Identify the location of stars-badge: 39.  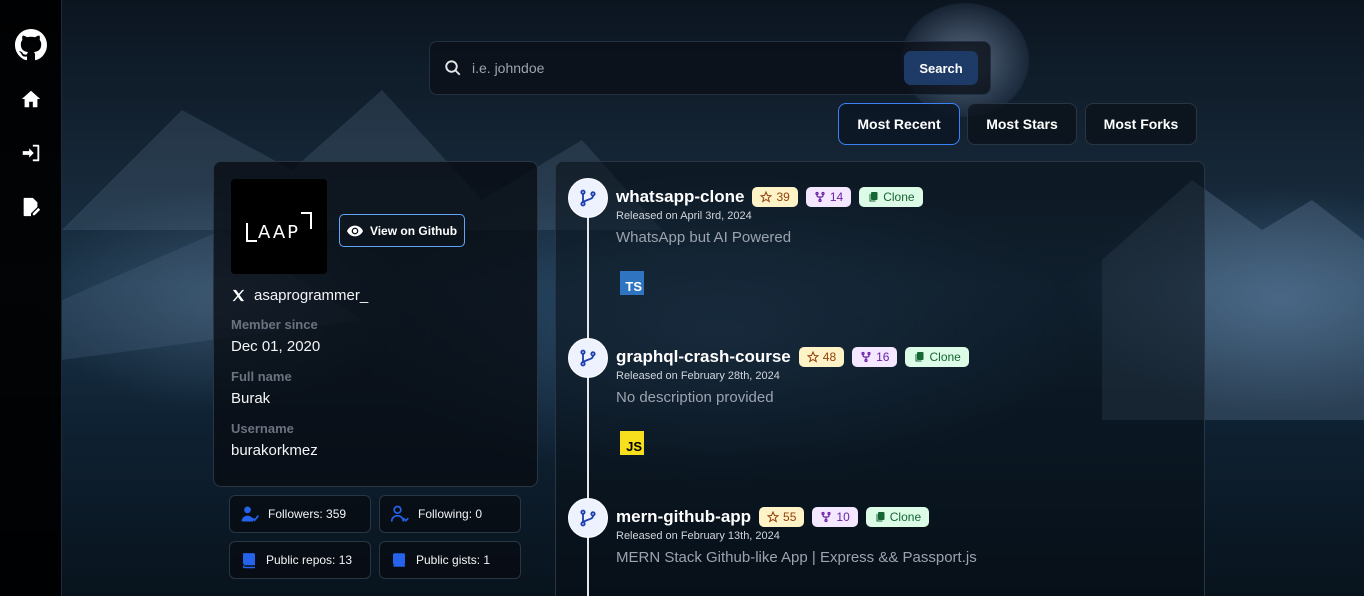
(775, 197).